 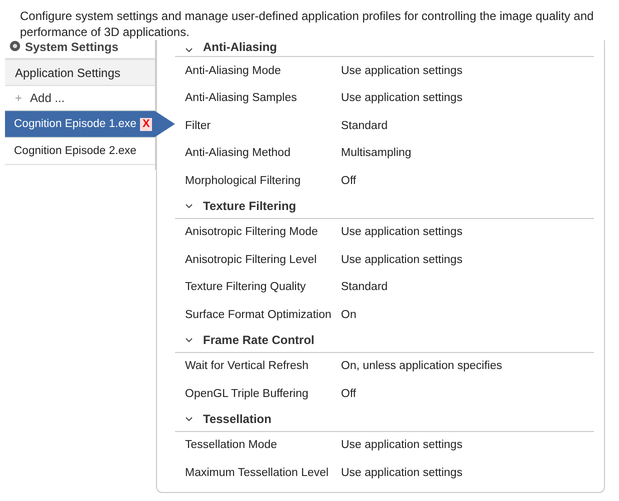 What do you see at coordinates (384, 48) in the screenshot?
I see `section-header: Anti-Aliasing` at bounding box center [384, 48].